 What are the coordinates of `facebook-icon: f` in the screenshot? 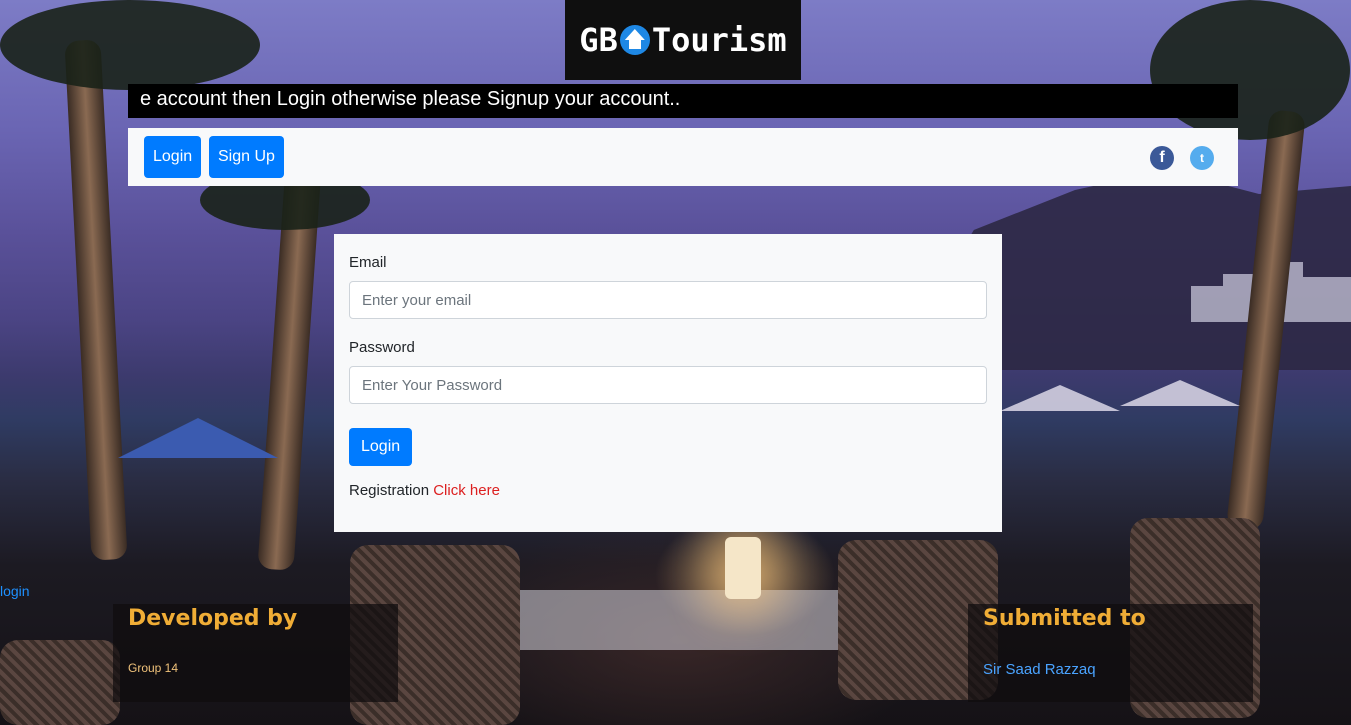 It's located at (1162, 158).